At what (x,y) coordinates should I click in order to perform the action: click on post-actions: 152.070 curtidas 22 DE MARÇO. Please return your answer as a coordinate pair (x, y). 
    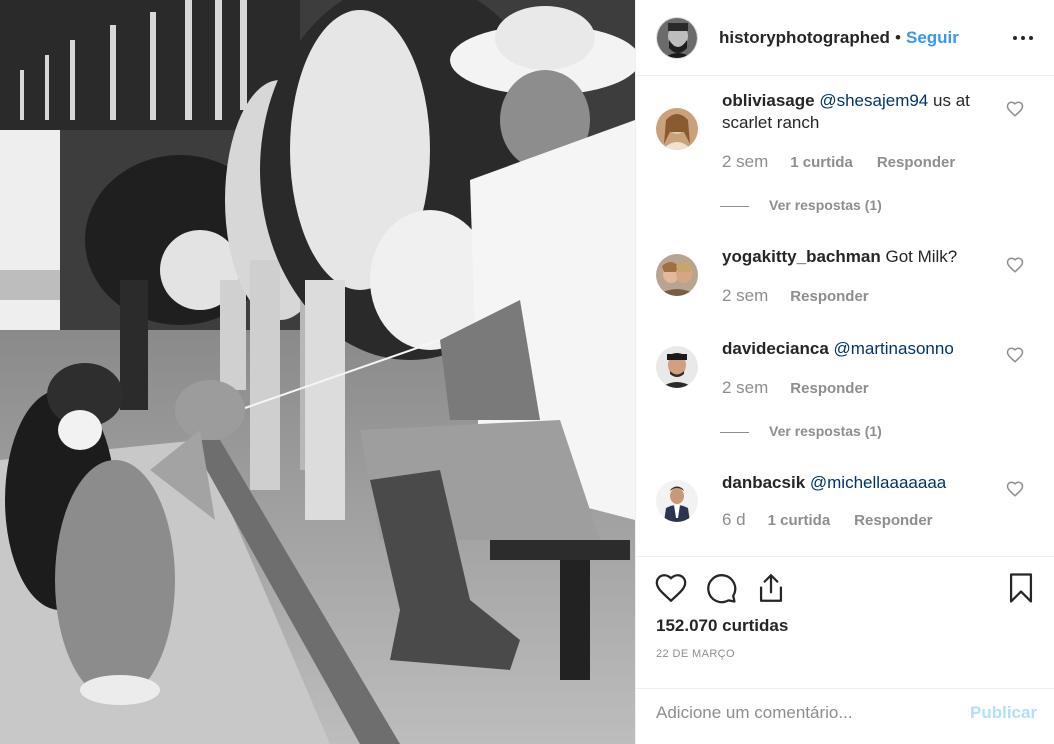
    Looking at the image, I should click on (845, 622).